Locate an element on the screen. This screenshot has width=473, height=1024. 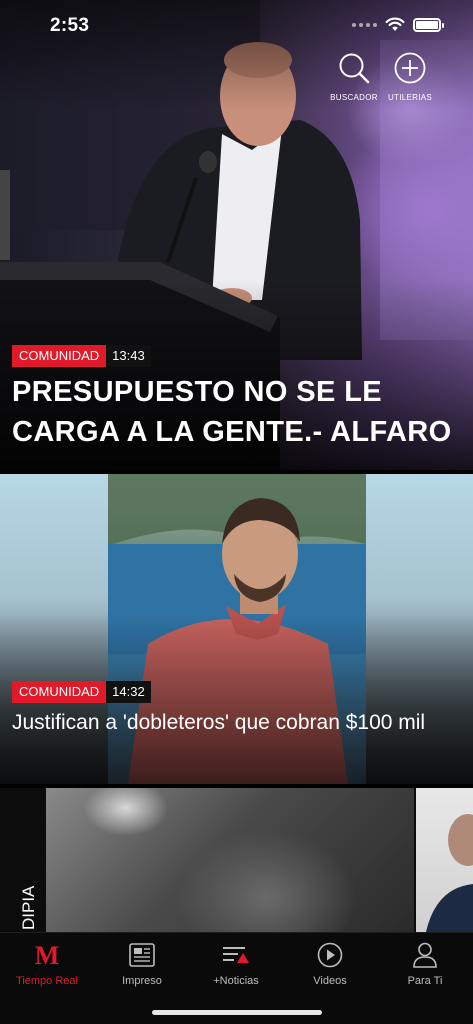
card-meta: COMUNIDAD 14:32 is located at coordinates (81, 692).